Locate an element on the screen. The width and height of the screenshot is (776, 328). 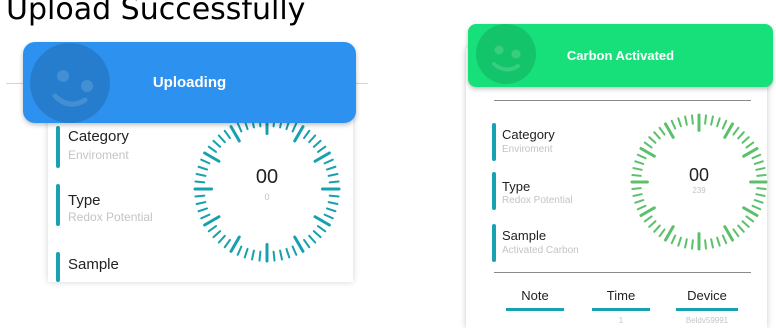
gauge-sub-value: 0 is located at coordinates (267, 197).